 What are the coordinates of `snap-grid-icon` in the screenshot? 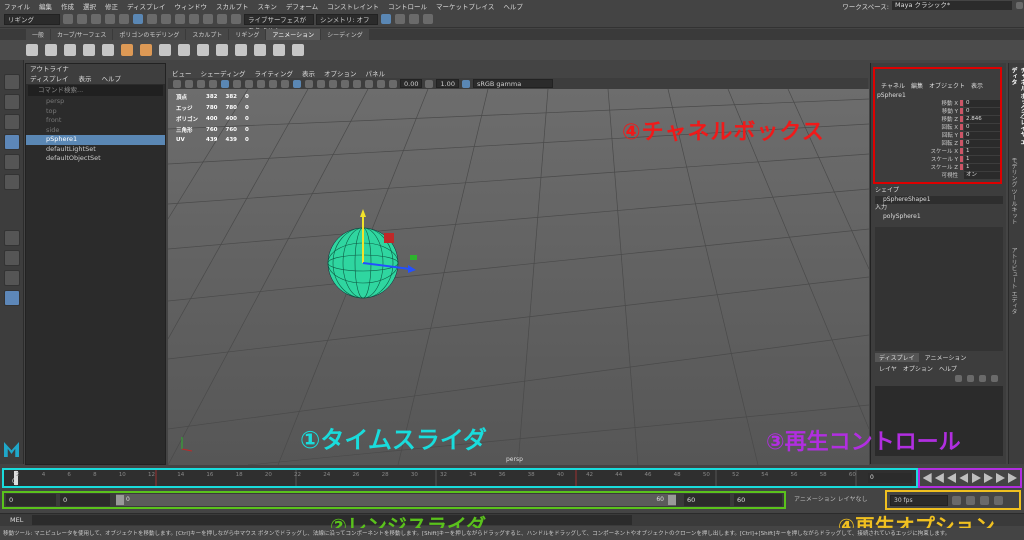 It's located at (180, 19).